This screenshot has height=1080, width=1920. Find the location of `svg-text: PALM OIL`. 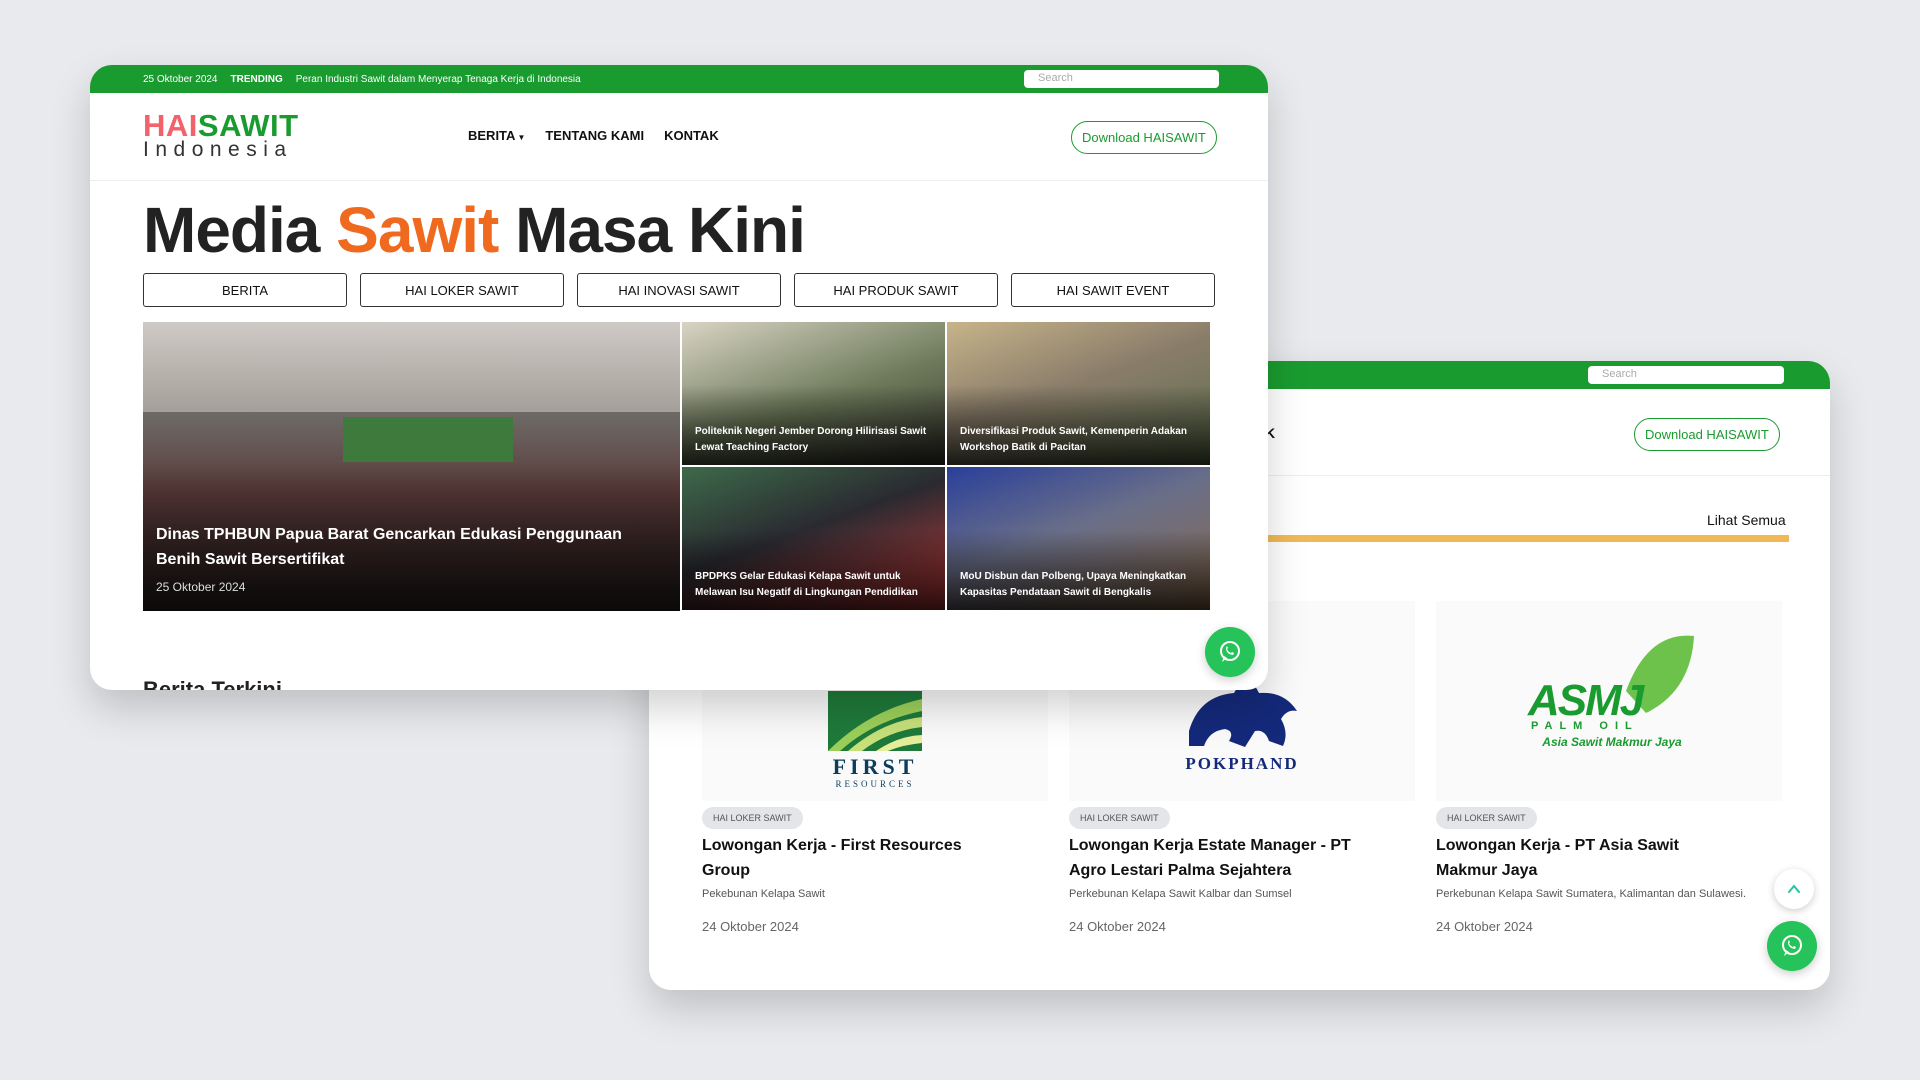

svg-text: PALM OIL is located at coordinates (1585, 726).